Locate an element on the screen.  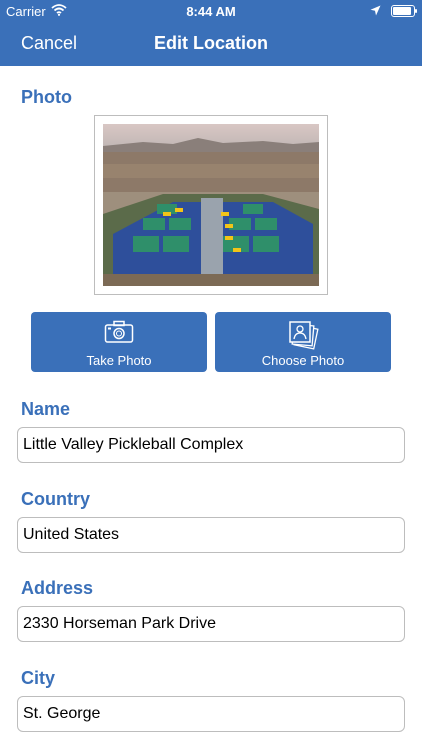
photo-stack-icon is located at coordinates (303, 337).